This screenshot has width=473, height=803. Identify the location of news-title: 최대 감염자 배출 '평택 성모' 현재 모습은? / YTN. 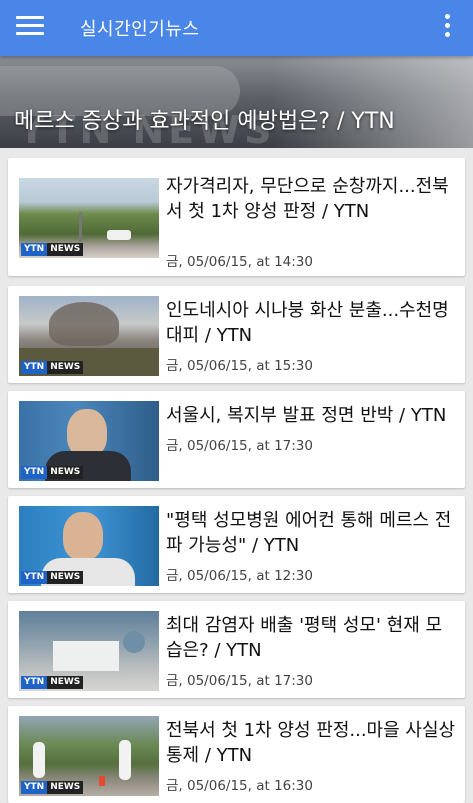
(312, 638).